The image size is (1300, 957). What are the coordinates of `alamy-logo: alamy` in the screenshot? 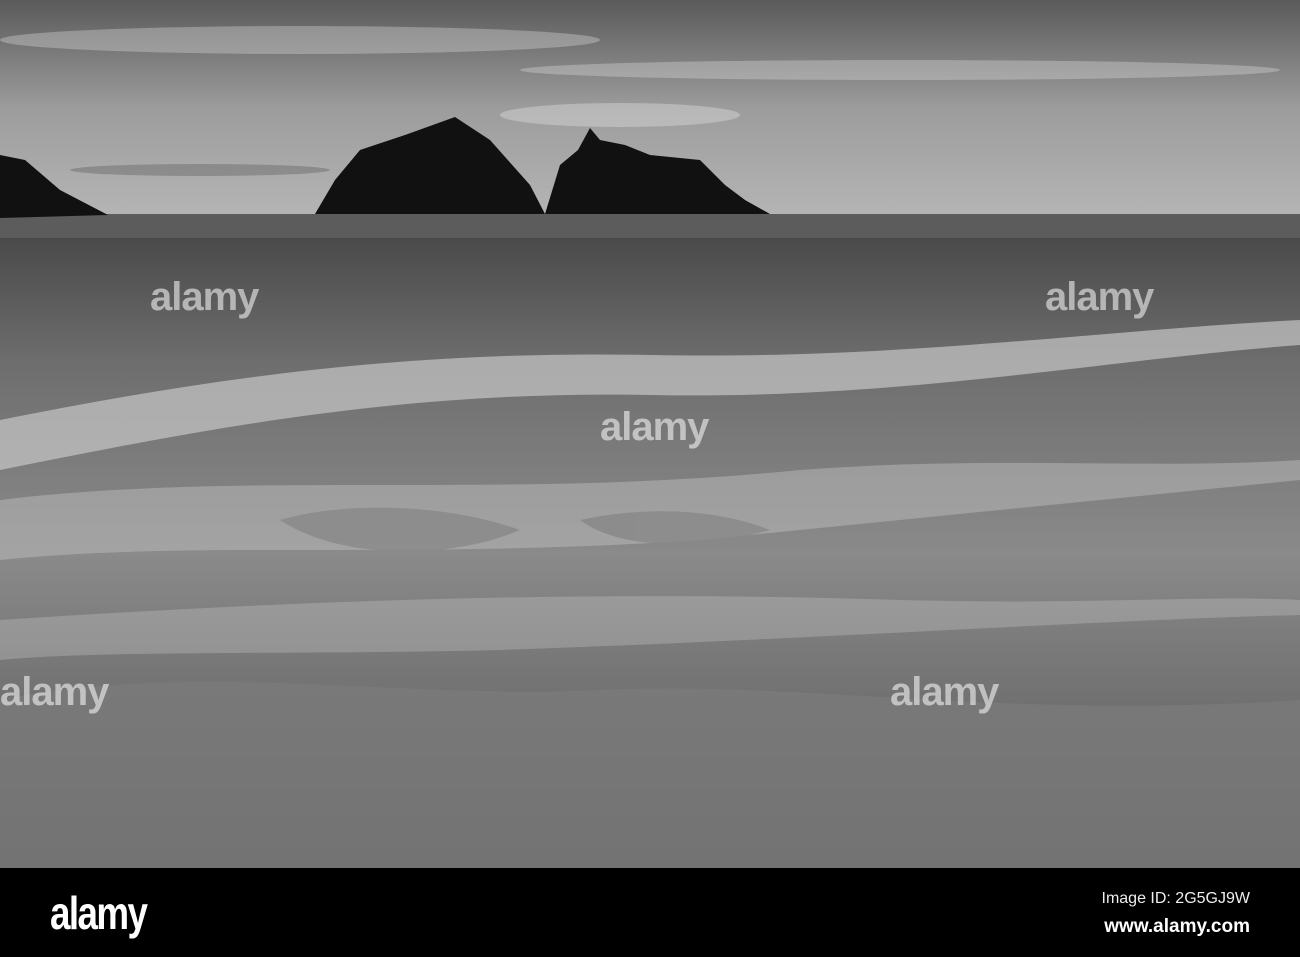 It's located at (99, 913).